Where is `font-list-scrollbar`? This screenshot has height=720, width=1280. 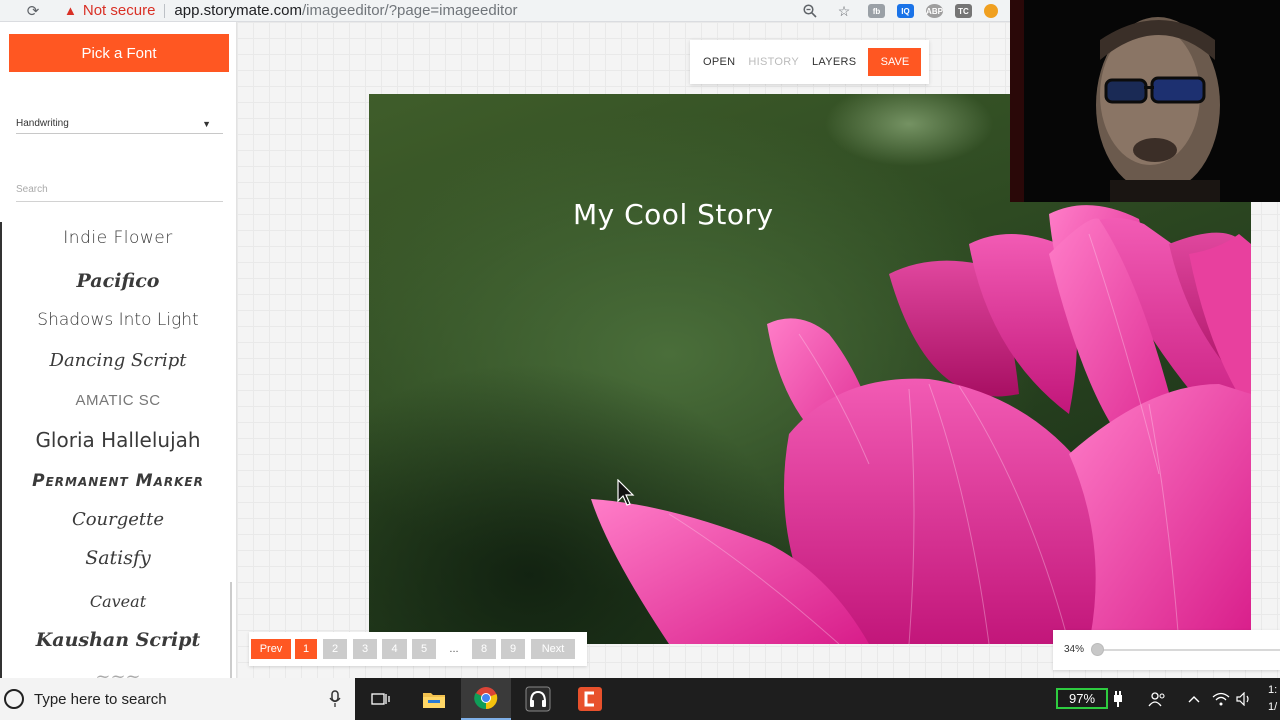
font-list-scrollbar is located at coordinates (231, 630).